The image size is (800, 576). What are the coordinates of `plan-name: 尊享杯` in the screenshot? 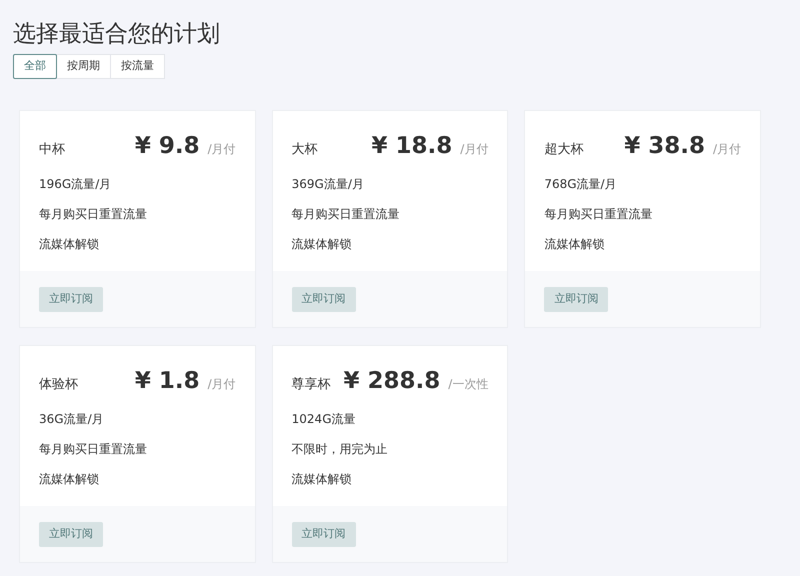 It's located at (311, 385).